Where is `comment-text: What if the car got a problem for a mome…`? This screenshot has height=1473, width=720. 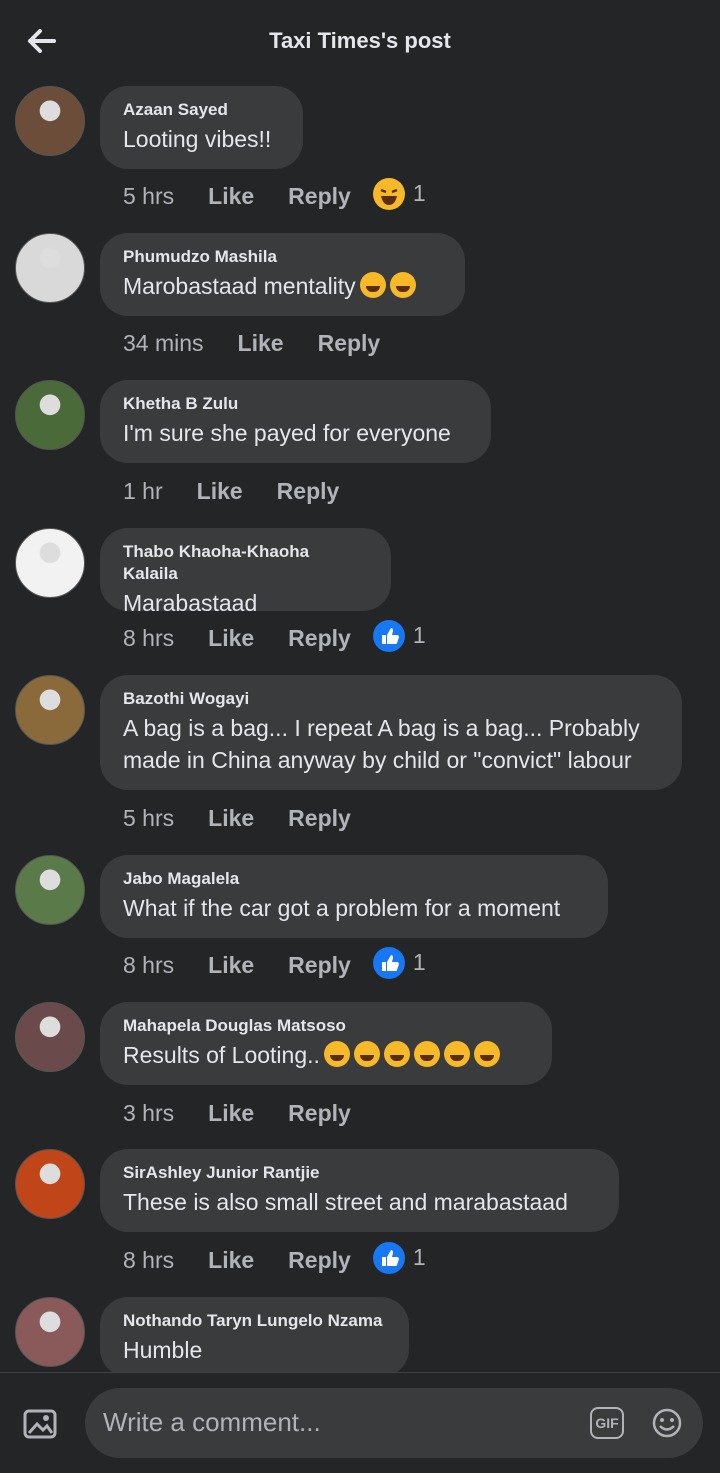 comment-text: What if the car got a problem for a mome… is located at coordinates (354, 908).